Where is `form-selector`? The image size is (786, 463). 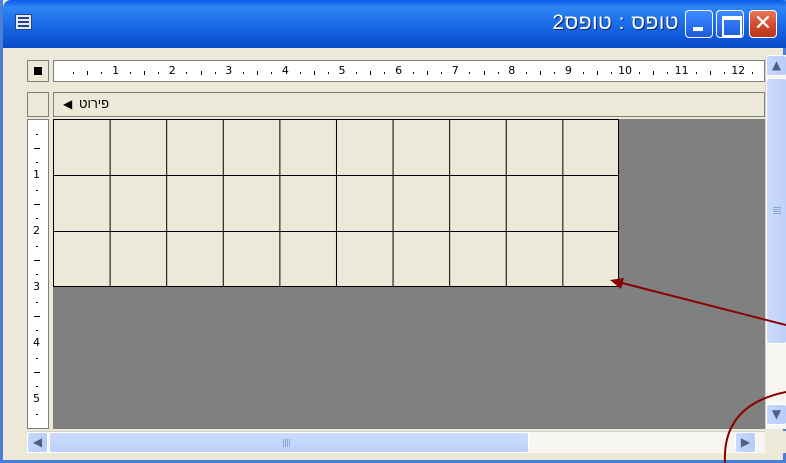
form-selector is located at coordinates (38, 71).